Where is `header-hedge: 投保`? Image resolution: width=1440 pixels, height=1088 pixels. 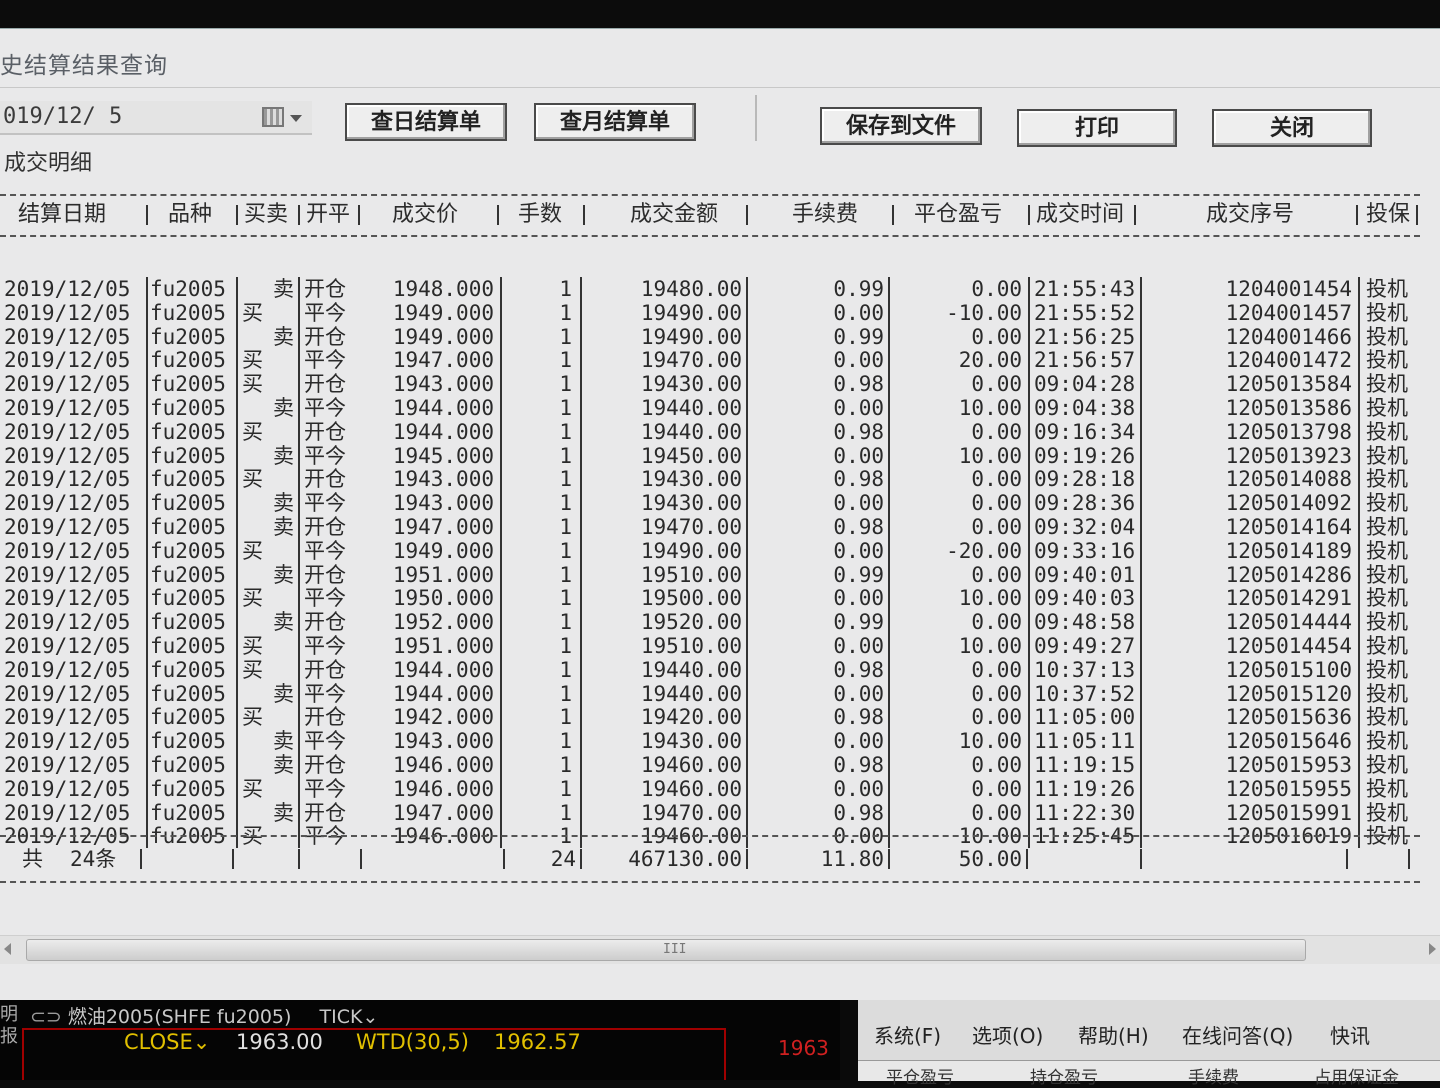 header-hedge: 投保 is located at coordinates (1388, 215).